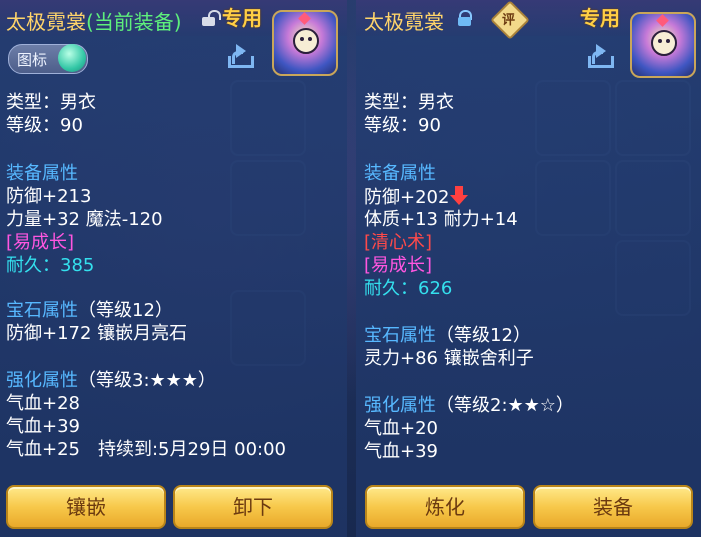  Describe the element at coordinates (469, 405) in the screenshot. I see `enhance-attr-title: 强化属性（等级2:★★☆）` at that location.